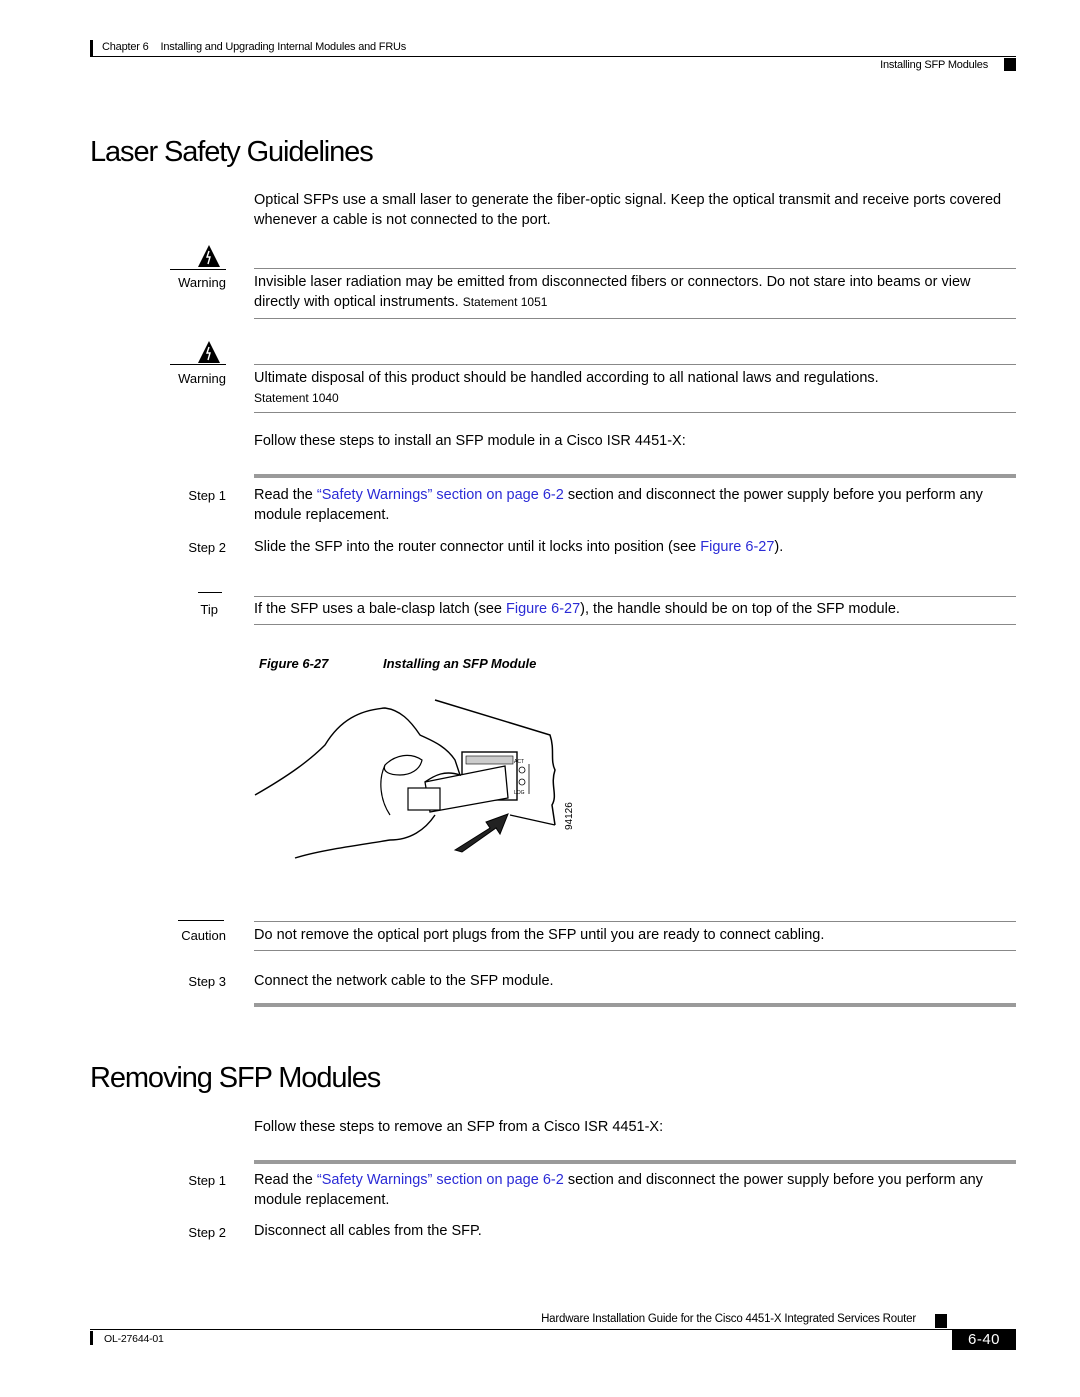  I want to click on header-marker, so click(1010, 64).